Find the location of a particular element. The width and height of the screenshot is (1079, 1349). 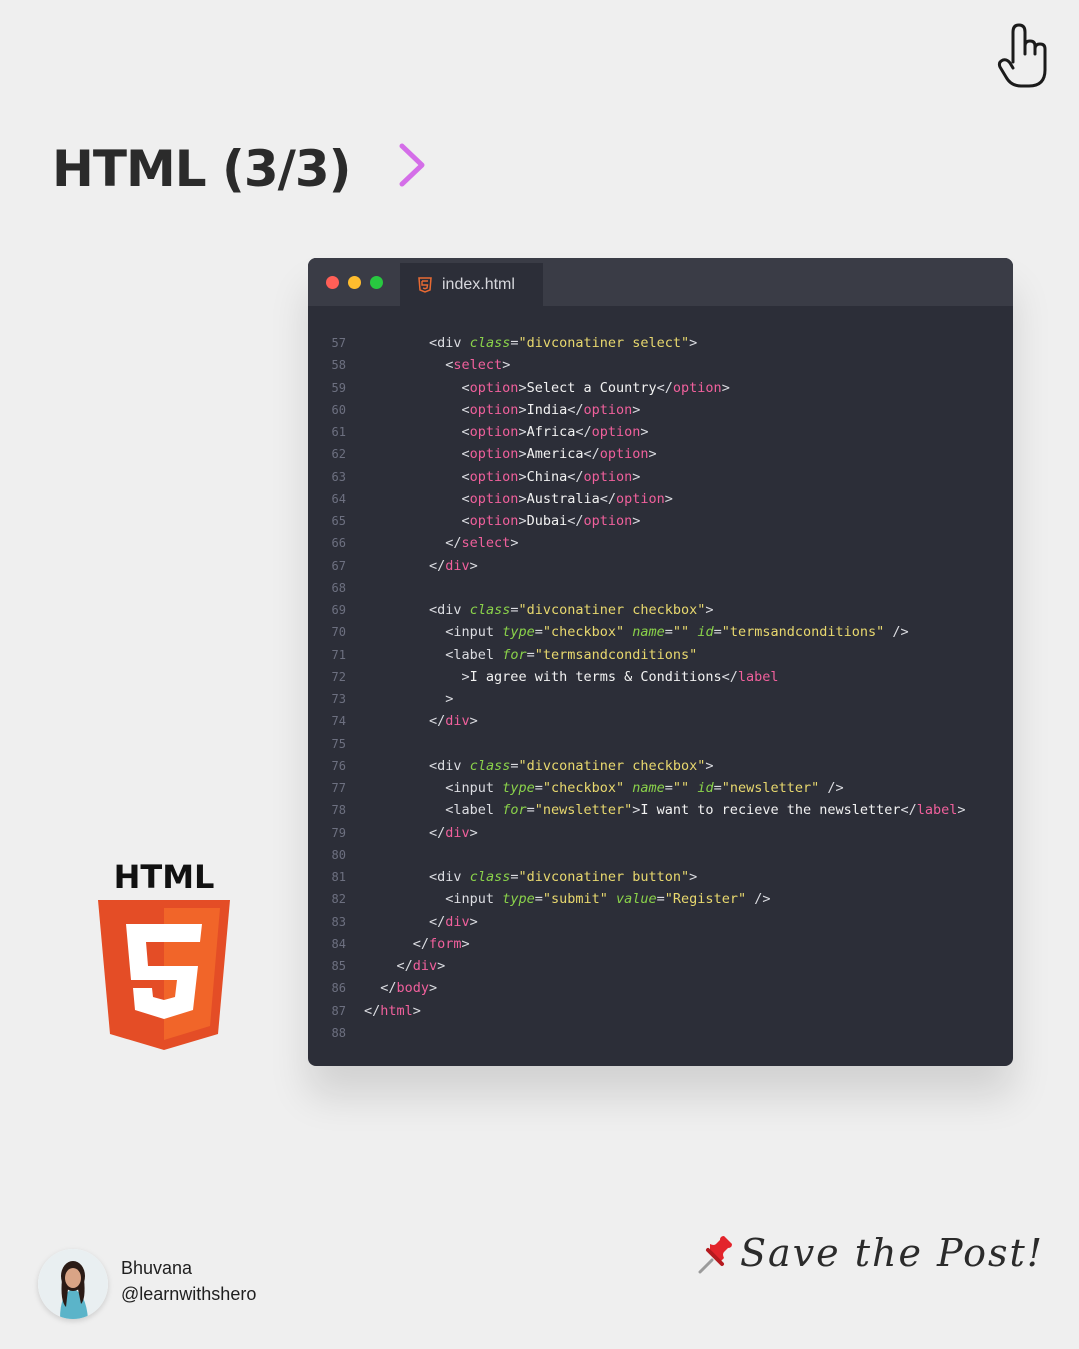

code-punctuation: /> is located at coordinates (758, 899).